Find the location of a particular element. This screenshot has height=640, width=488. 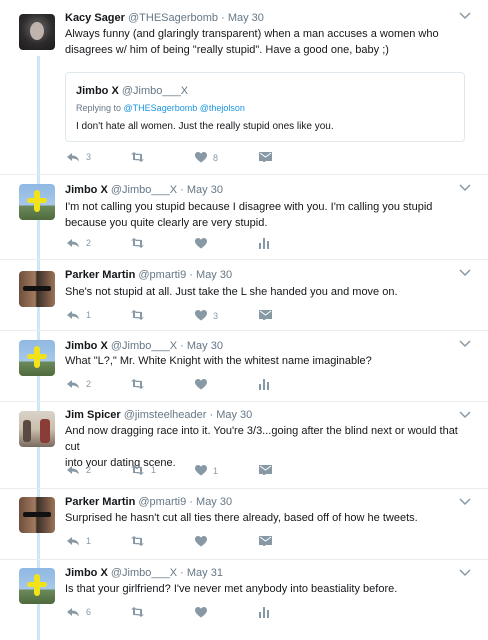

reply-button: 3 is located at coordinates (78, 157).